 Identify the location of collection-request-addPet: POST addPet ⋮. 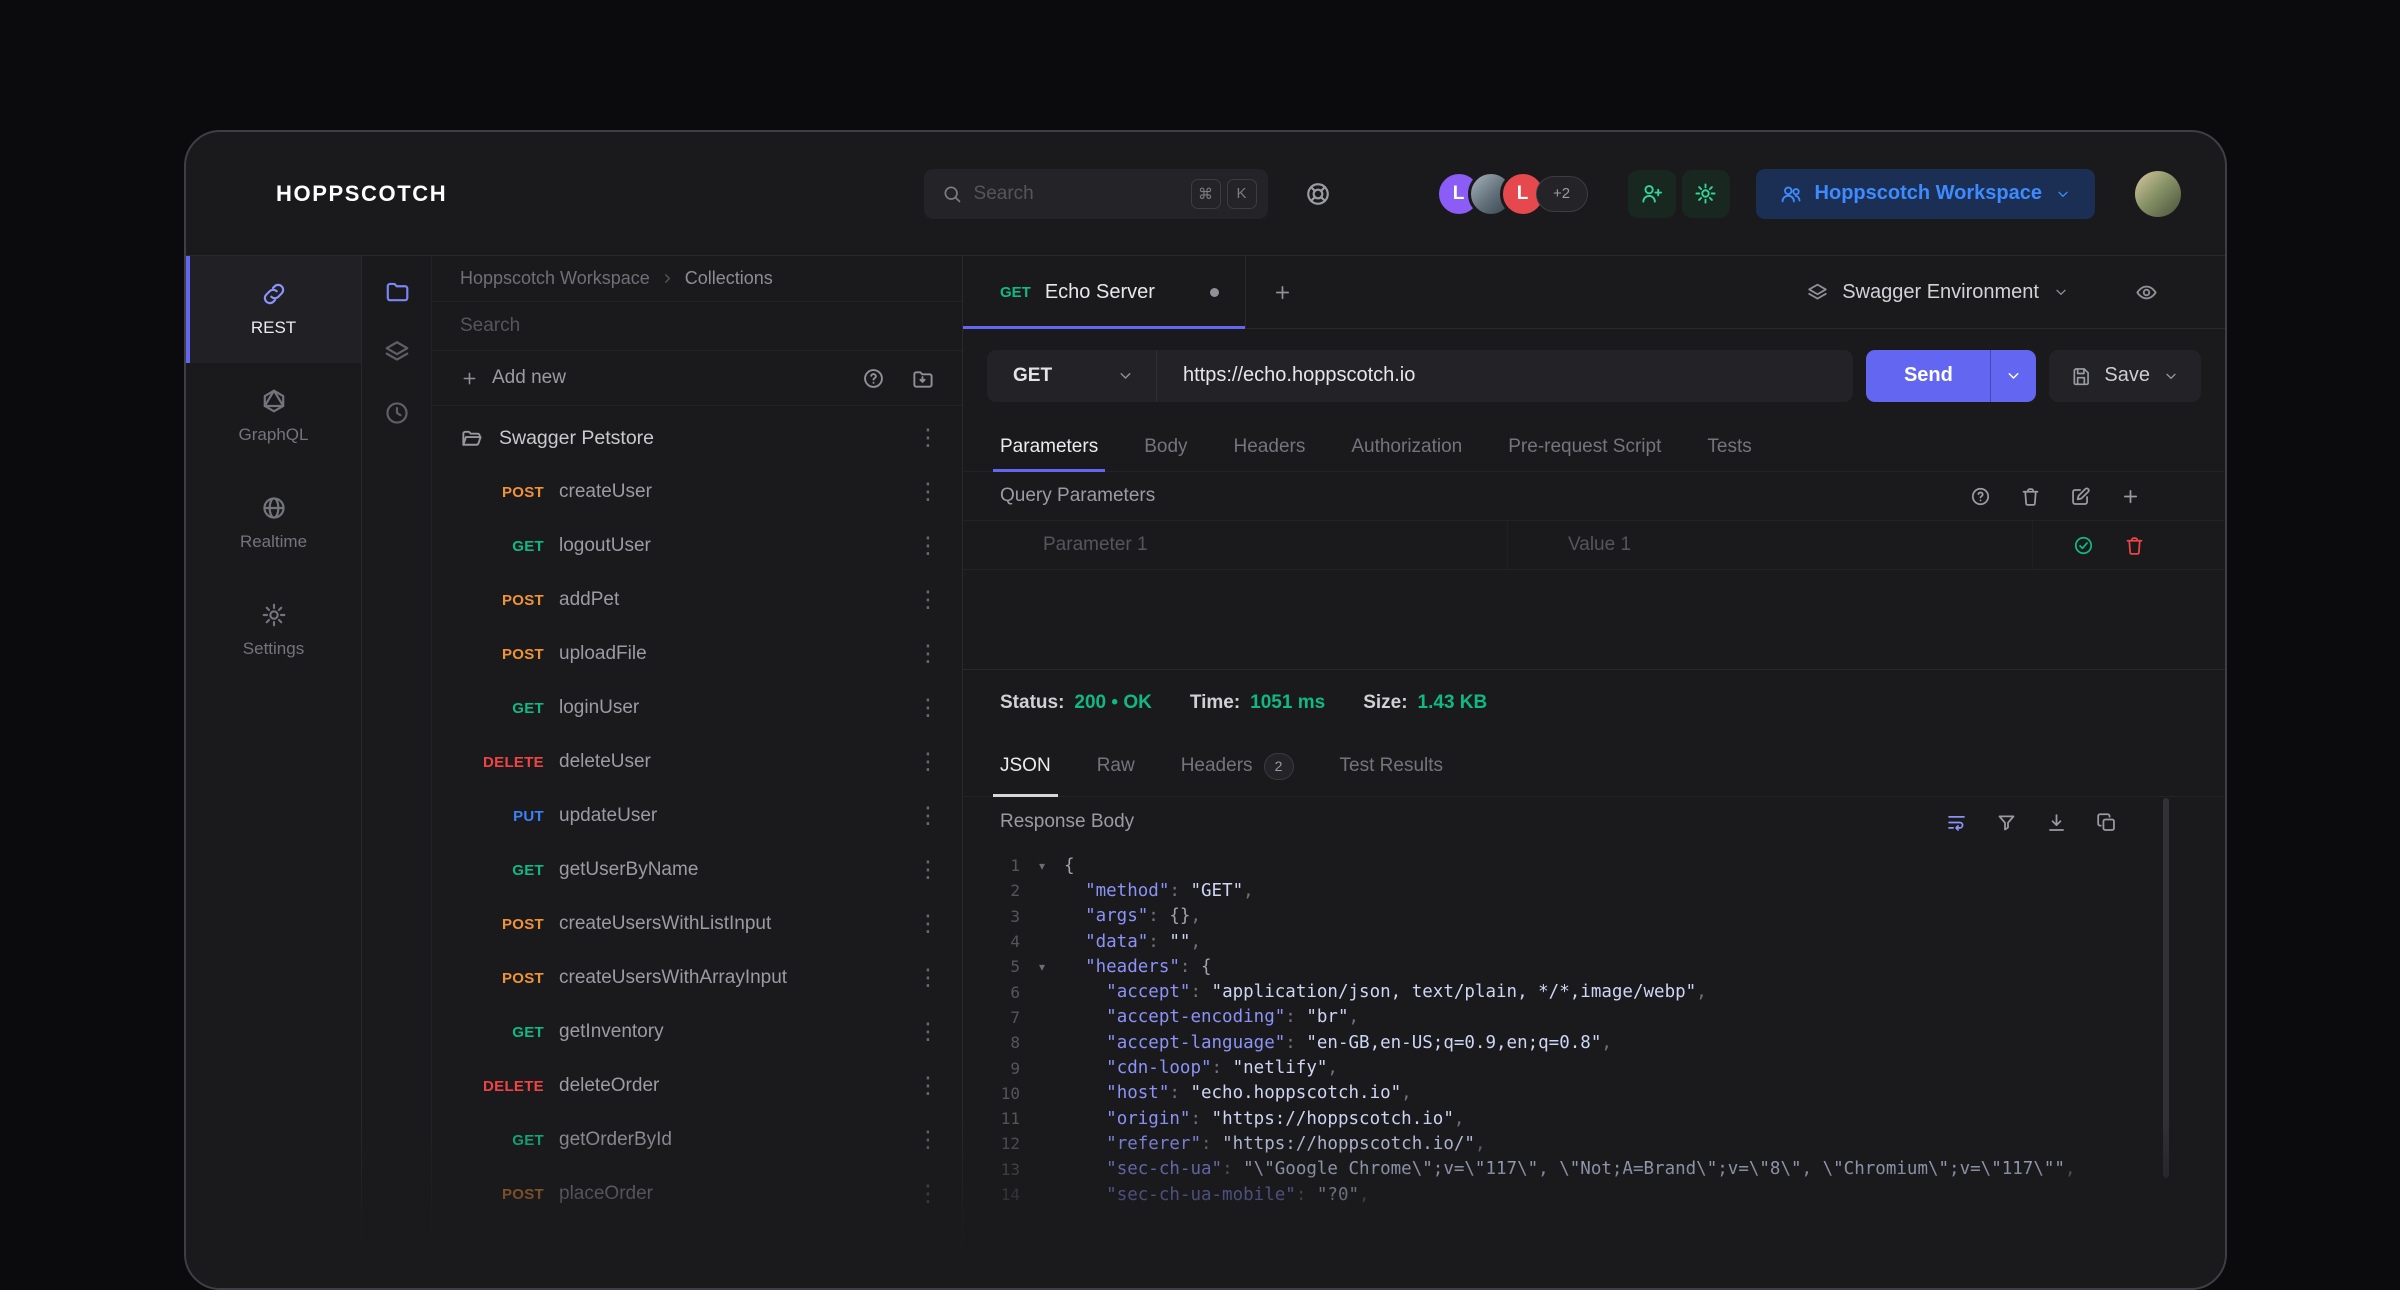
(697, 600).